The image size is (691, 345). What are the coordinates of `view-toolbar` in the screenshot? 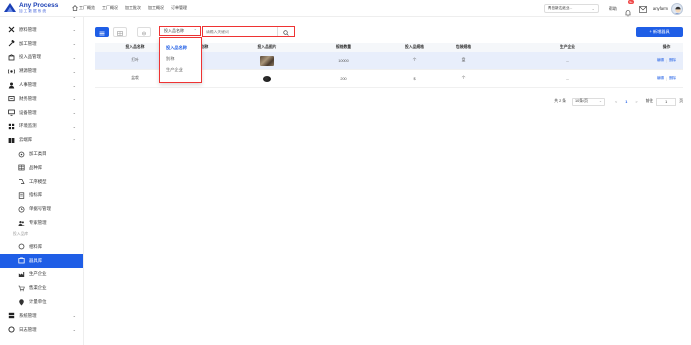 It's located at (125, 32).